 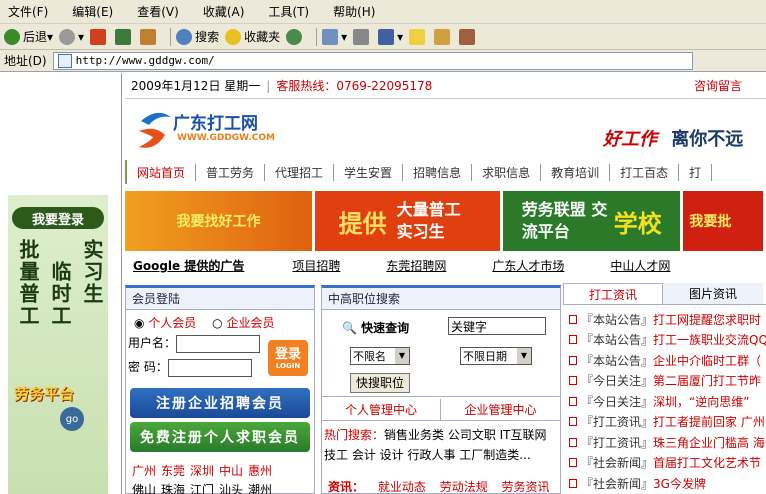 I want to click on nav-agent-recruit: 代理招工, so click(x=300, y=172).